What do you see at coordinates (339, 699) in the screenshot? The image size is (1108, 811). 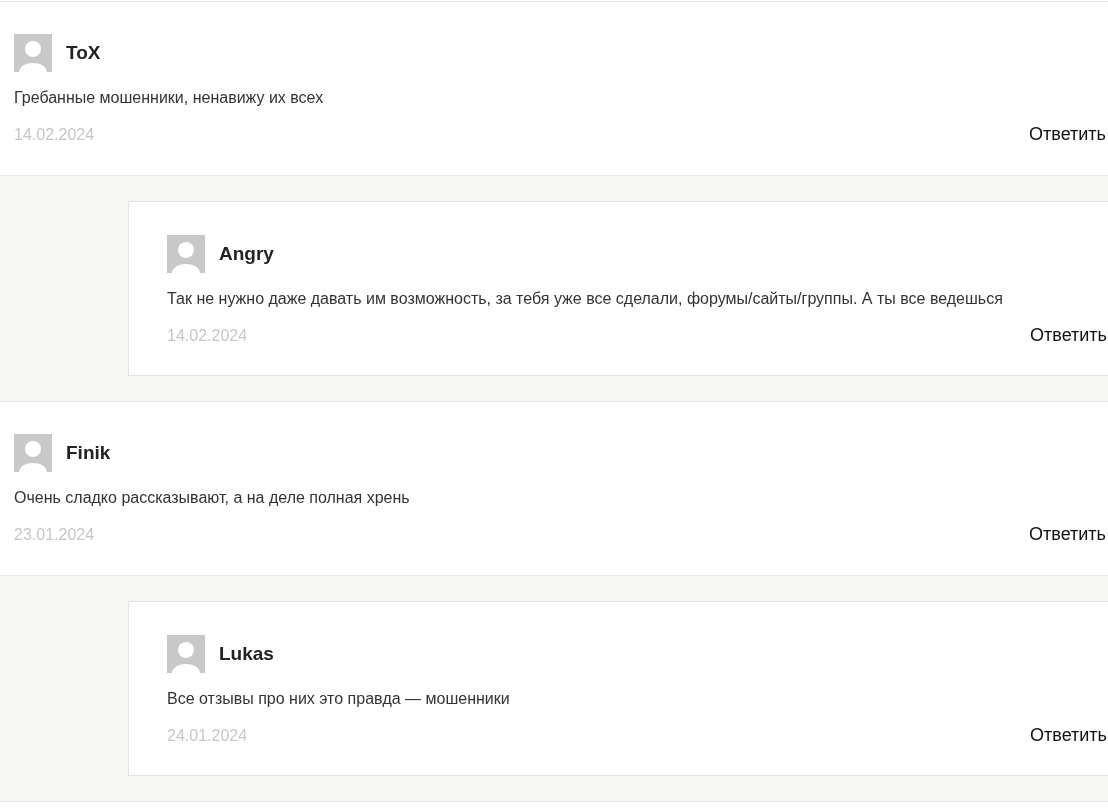 I see `comment-text: Все отзывы про них это правда — мошенники` at bounding box center [339, 699].